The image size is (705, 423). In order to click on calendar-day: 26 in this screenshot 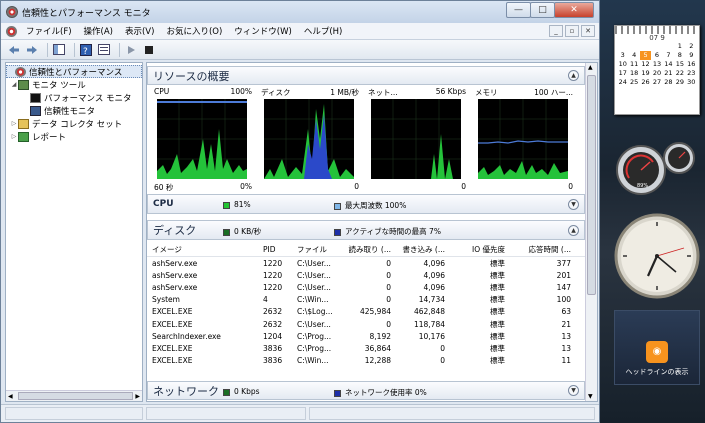, I will do `click(645, 82)`.